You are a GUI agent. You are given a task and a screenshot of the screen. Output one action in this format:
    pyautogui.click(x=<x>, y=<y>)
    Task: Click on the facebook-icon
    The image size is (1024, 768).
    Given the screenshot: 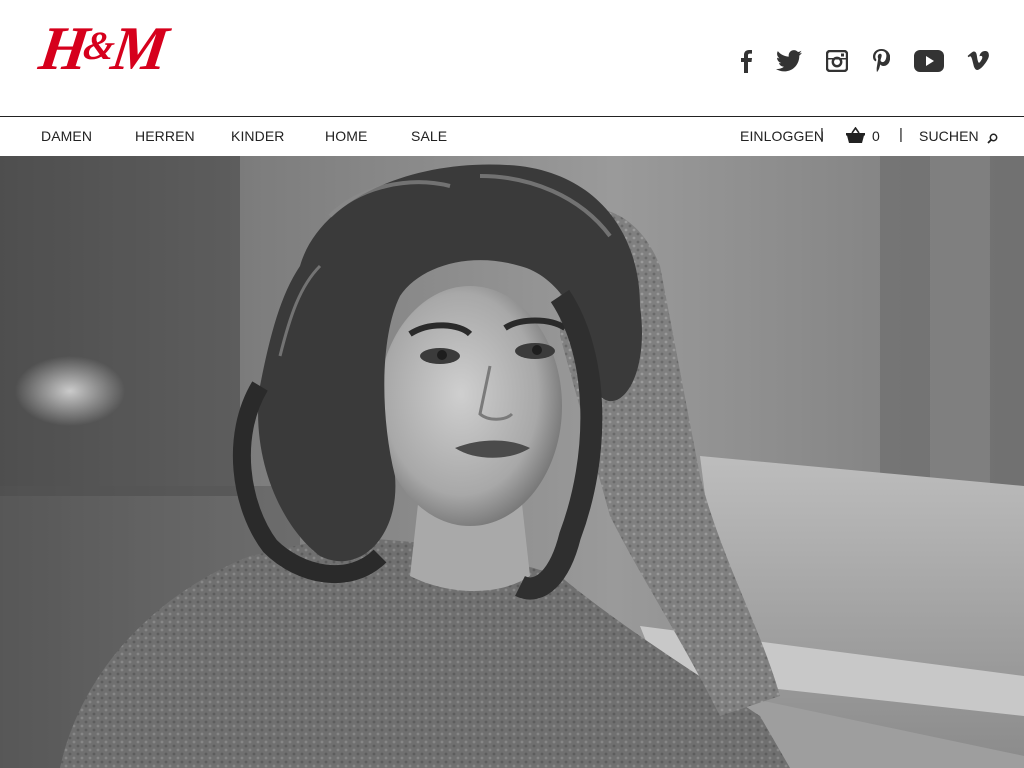 What is the action you would take?
    pyautogui.click(x=746, y=61)
    